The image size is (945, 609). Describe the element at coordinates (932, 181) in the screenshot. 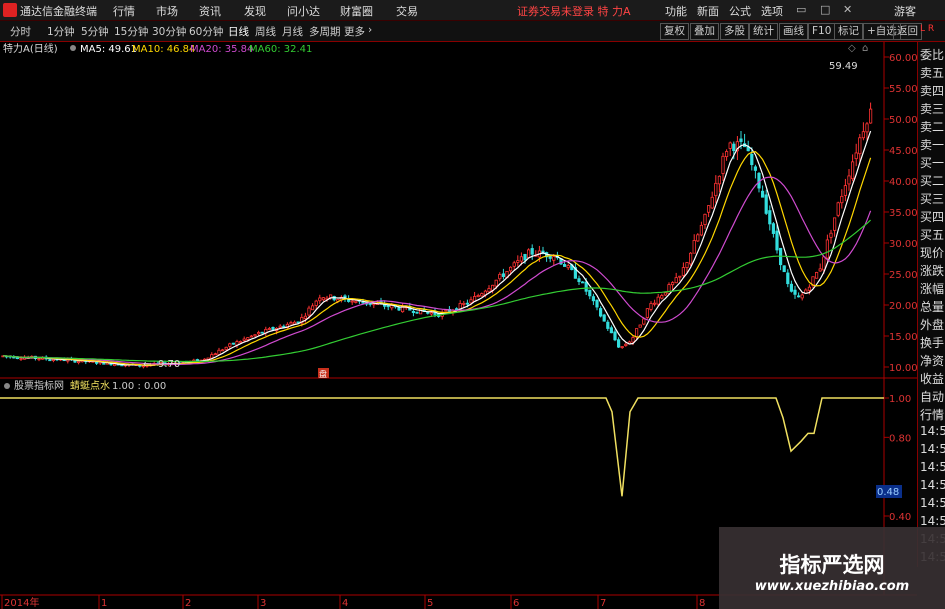

I see `side-panel-item: 买二` at that location.